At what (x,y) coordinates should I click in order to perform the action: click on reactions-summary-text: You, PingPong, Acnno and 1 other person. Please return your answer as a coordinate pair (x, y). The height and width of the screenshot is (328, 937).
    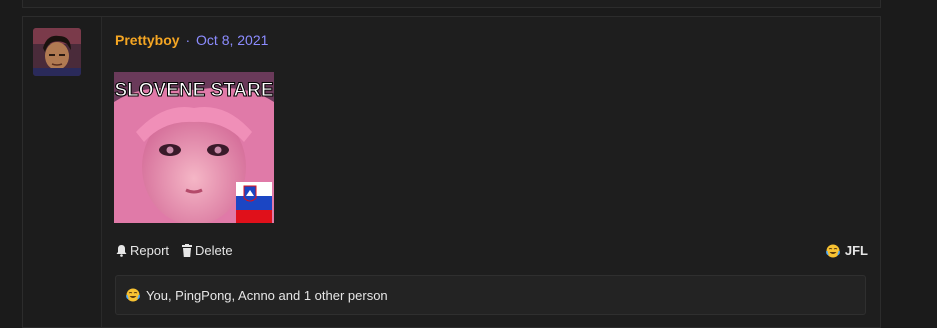
    Looking at the image, I should click on (267, 295).